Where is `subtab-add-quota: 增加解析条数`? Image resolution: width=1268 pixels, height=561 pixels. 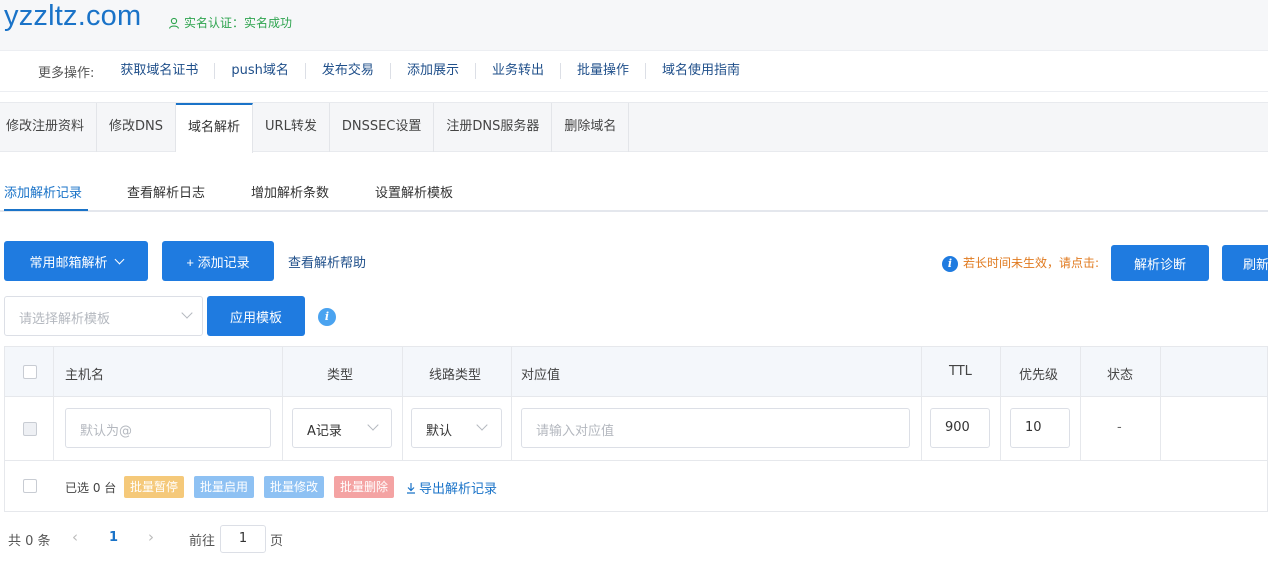 subtab-add-quota: 增加解析条数 is located at coordinates (290, 191).